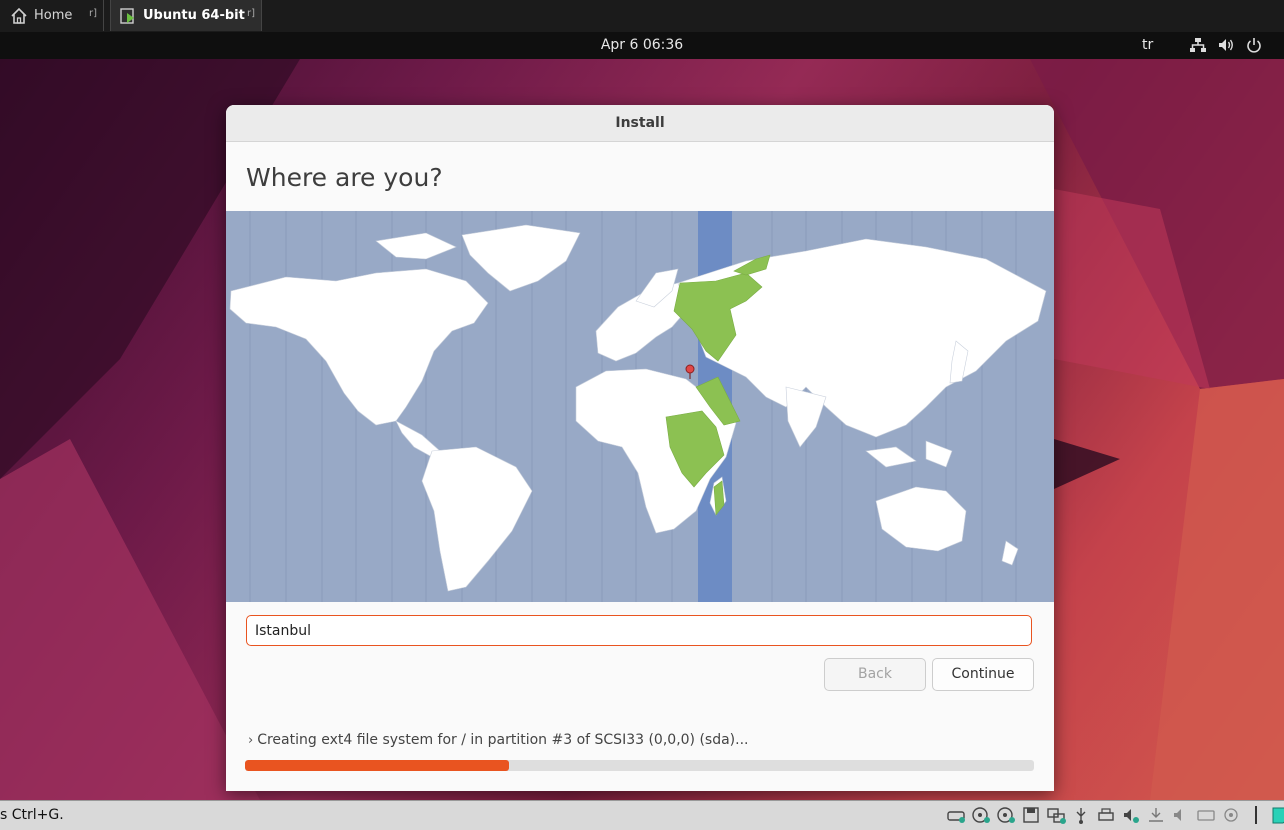 Image resolution: width=1284 pixels, height=830 pixels. I want to click on back-button: Back, so click(875, 674).